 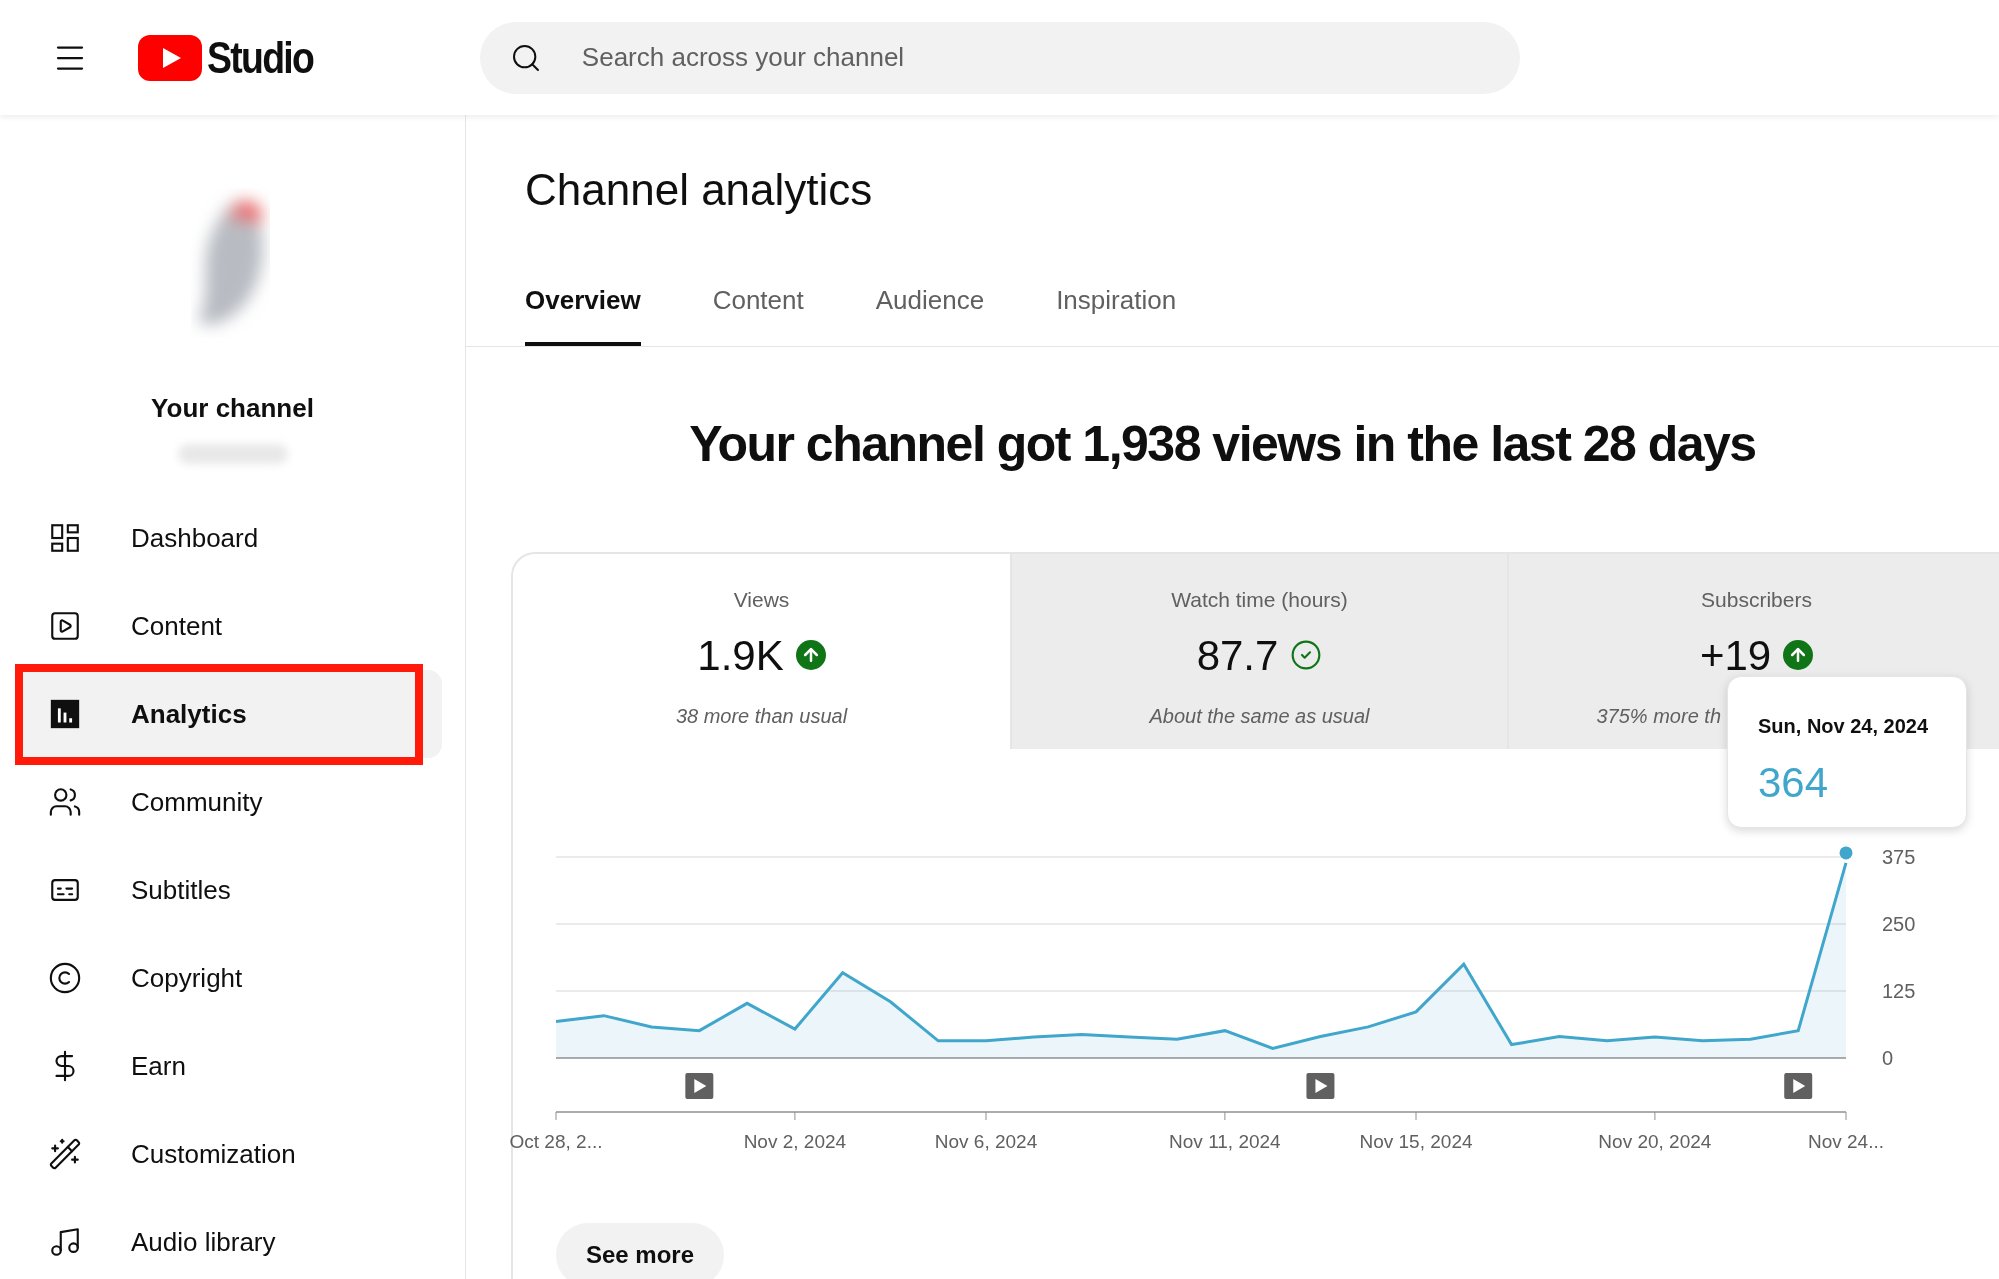 I want to click on nav-item: Earn, so click(x=228, y=1066).